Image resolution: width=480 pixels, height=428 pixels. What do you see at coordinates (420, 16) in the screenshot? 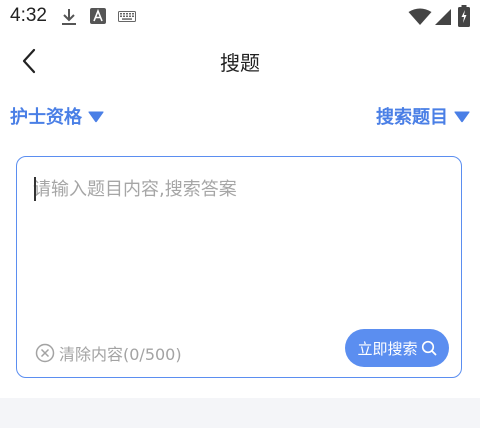
I see `wifi-icon` at bounding box center [420, 16].